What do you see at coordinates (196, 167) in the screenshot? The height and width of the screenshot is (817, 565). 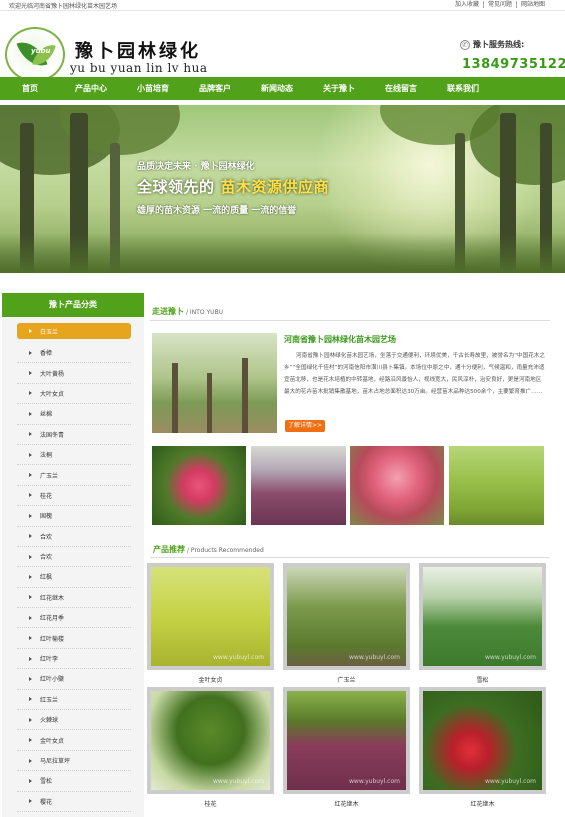 I see `banner-slogan: 品质决定未来 · 豫卜园林绿化` at bounding box center [196, 167].